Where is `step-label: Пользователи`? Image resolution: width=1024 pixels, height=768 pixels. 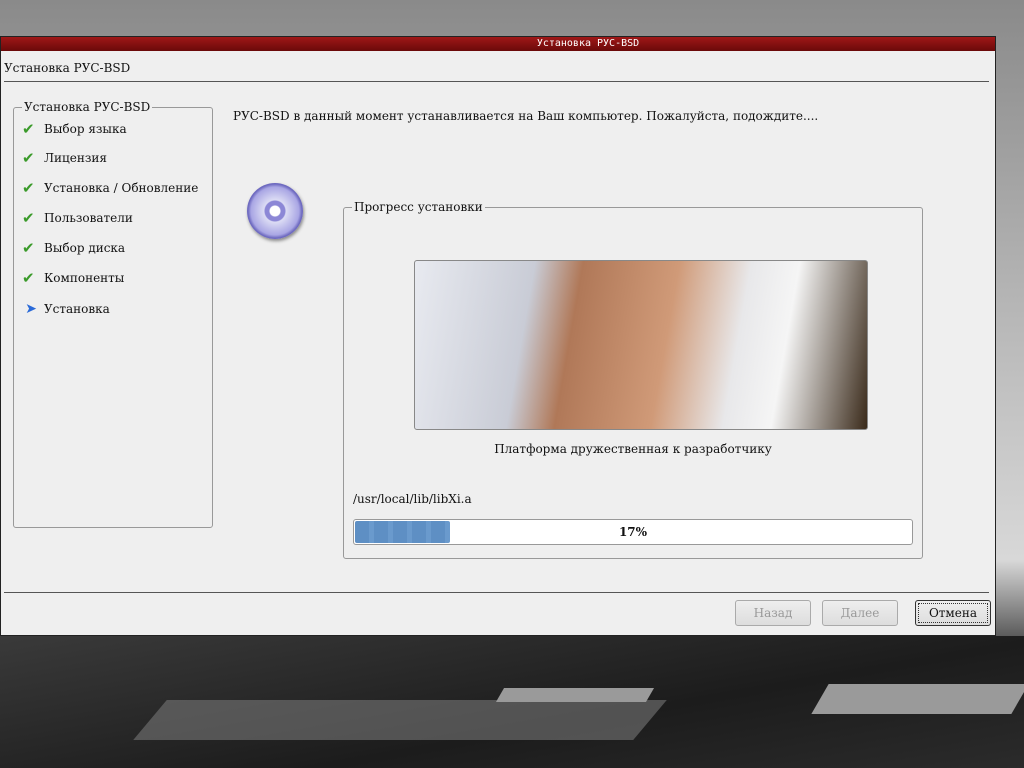 step-label: Пользователи is located at coordinates (88, 218).